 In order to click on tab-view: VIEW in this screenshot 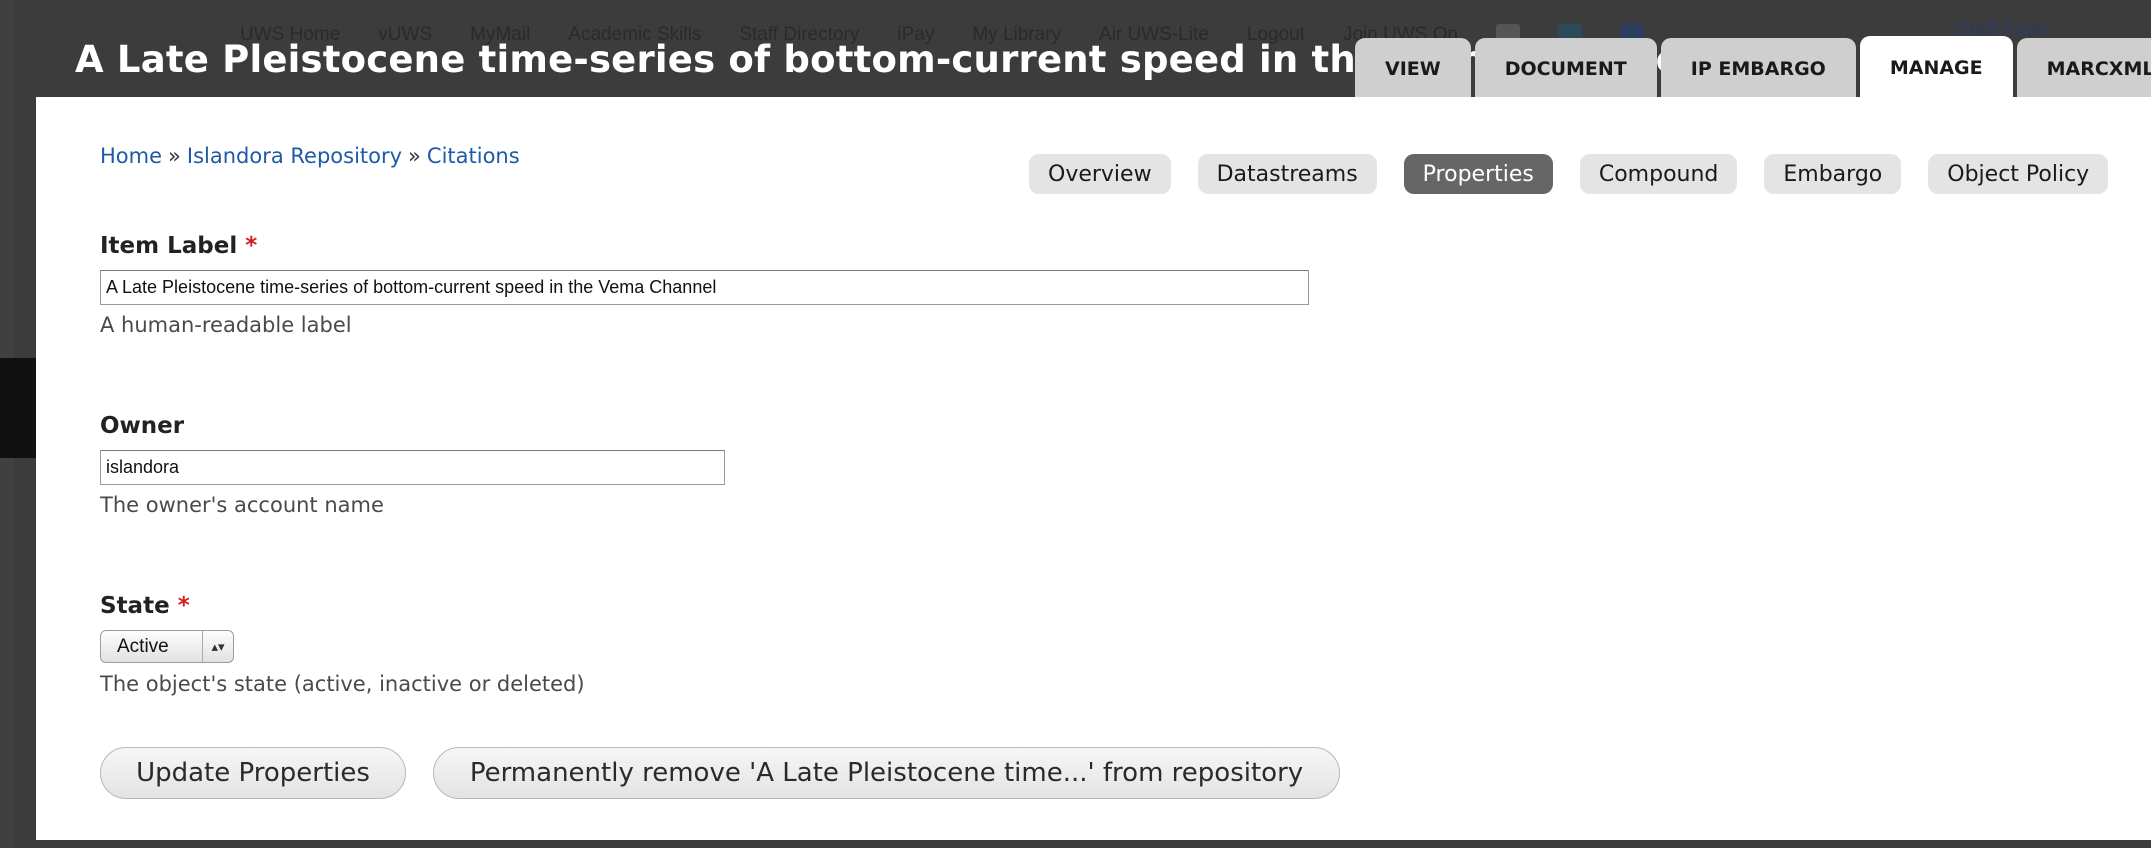, I will do `click(1413, 69)`.